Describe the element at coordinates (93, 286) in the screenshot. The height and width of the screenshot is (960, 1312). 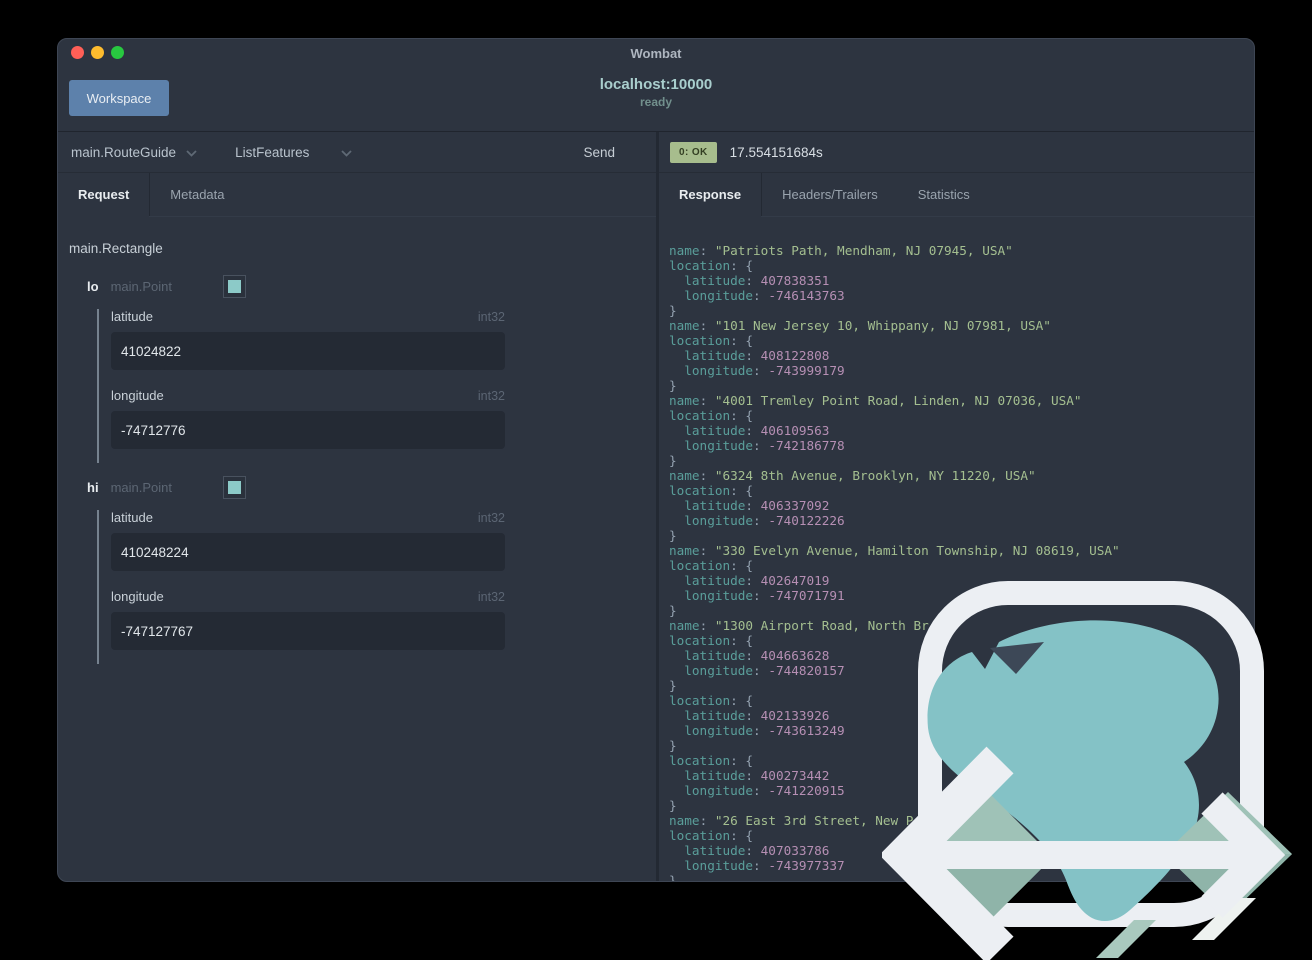
I see `field-name: lo` at that location.